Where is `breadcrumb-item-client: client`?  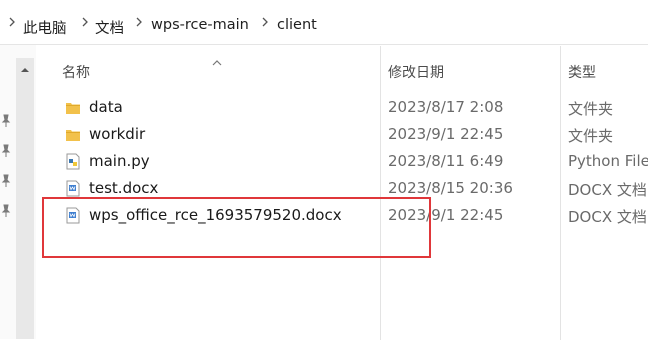 breadcrumb-item-client: client is located at coordinates (297, 25).